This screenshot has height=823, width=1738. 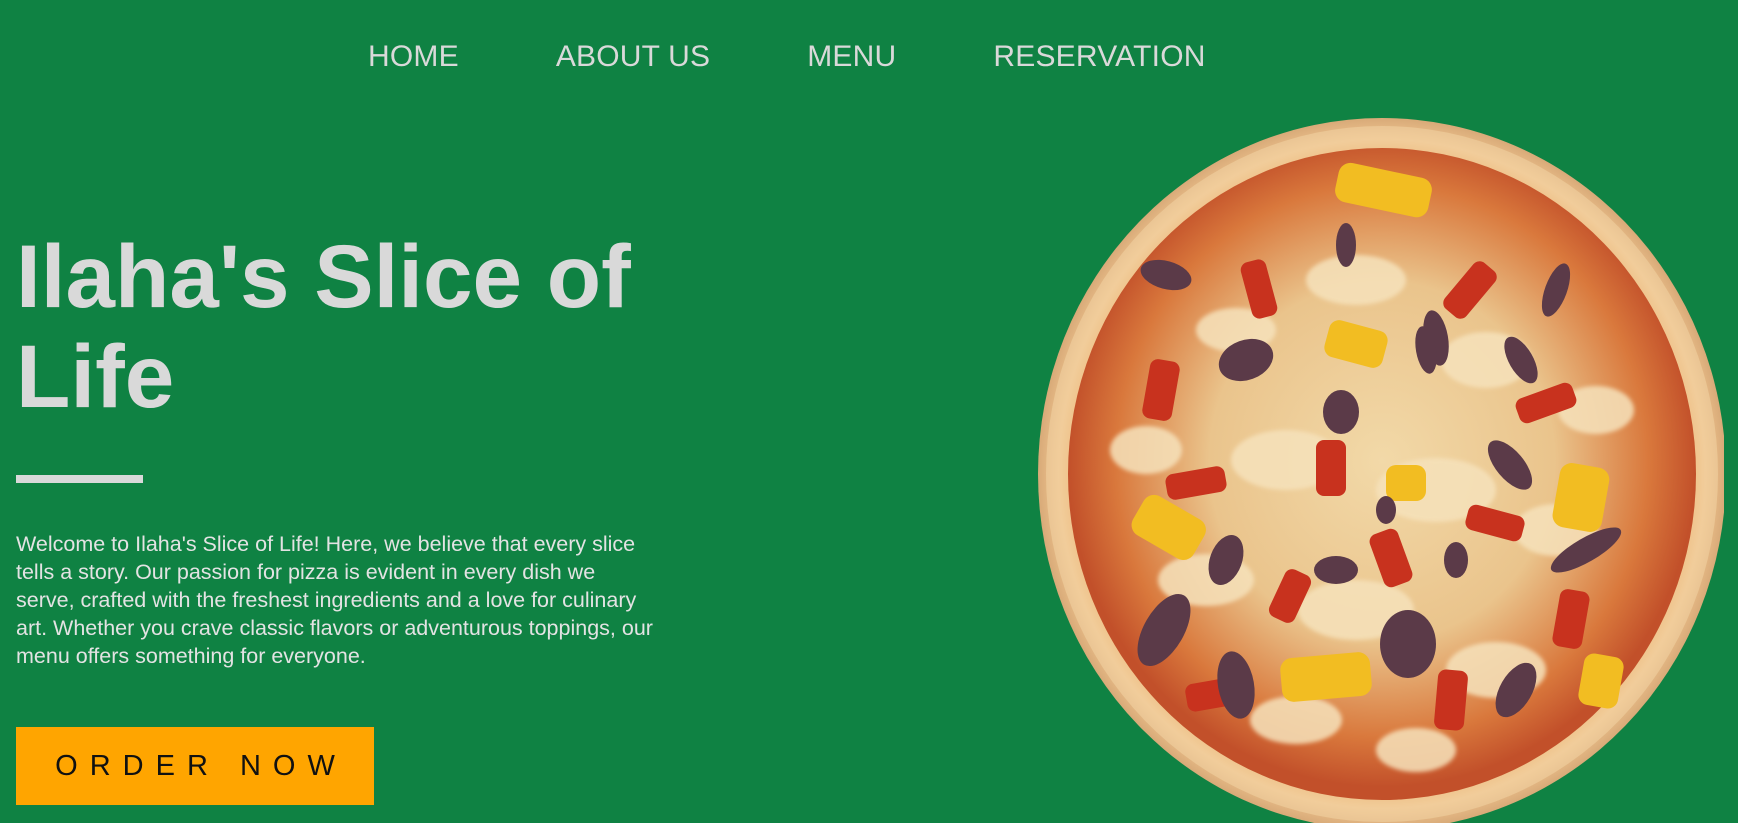 I want to click on hero-title: Ilaha's Slice of Life, so click(x=323, y=326).